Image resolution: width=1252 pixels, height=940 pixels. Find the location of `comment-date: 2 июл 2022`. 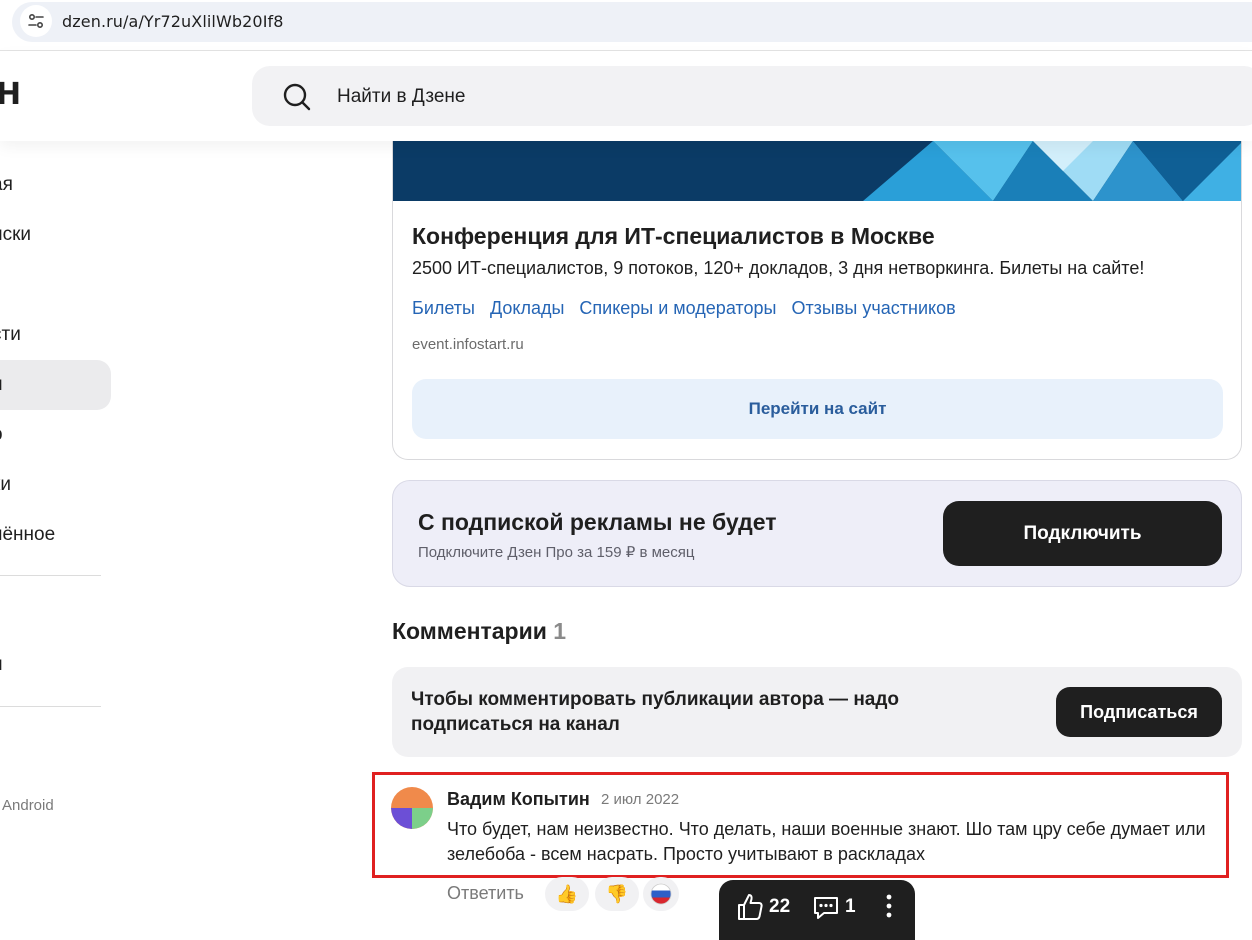

comment-date: 2 июл 2022 is located at coordinates (640, 799).